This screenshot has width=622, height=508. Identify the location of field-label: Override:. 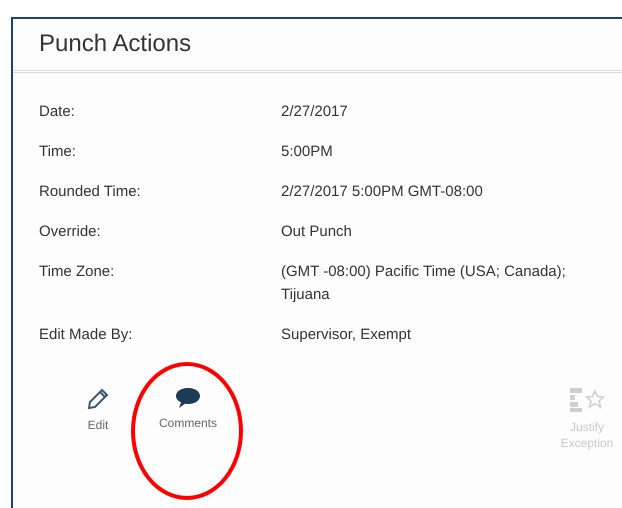
(70, 232).